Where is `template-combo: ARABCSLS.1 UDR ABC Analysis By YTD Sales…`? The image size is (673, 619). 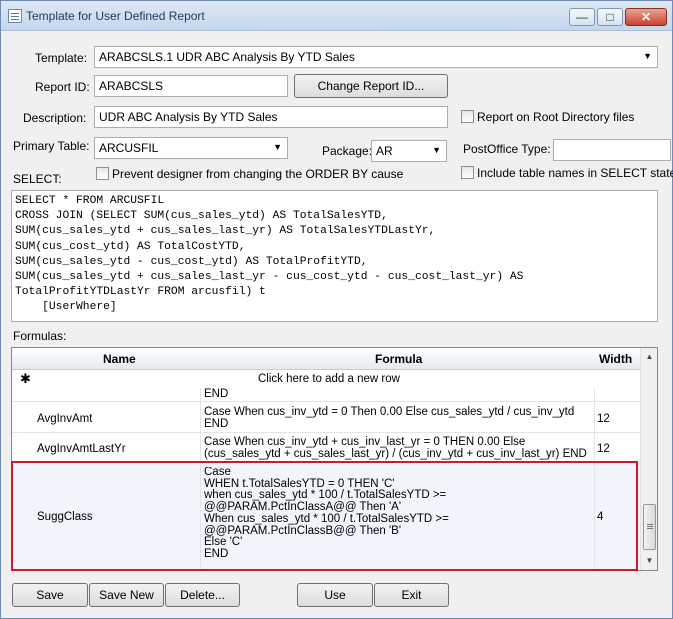
template-combo: ARABCSLS.1 UDR ABC Analysis By YTD Sales… is located at coordinates (376, 57).